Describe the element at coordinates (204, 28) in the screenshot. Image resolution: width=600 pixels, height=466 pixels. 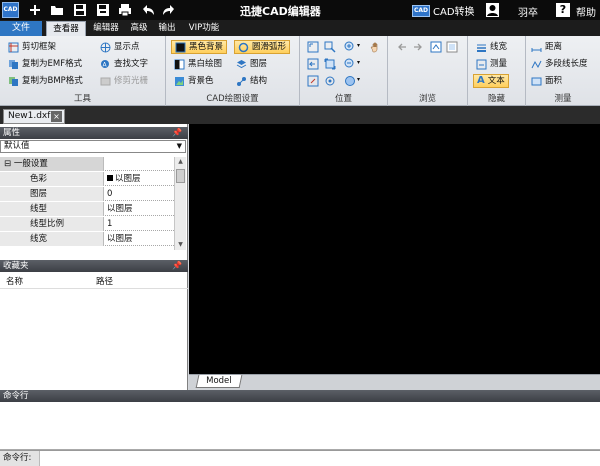
I see `tab-vip: VIP功能` at that location.